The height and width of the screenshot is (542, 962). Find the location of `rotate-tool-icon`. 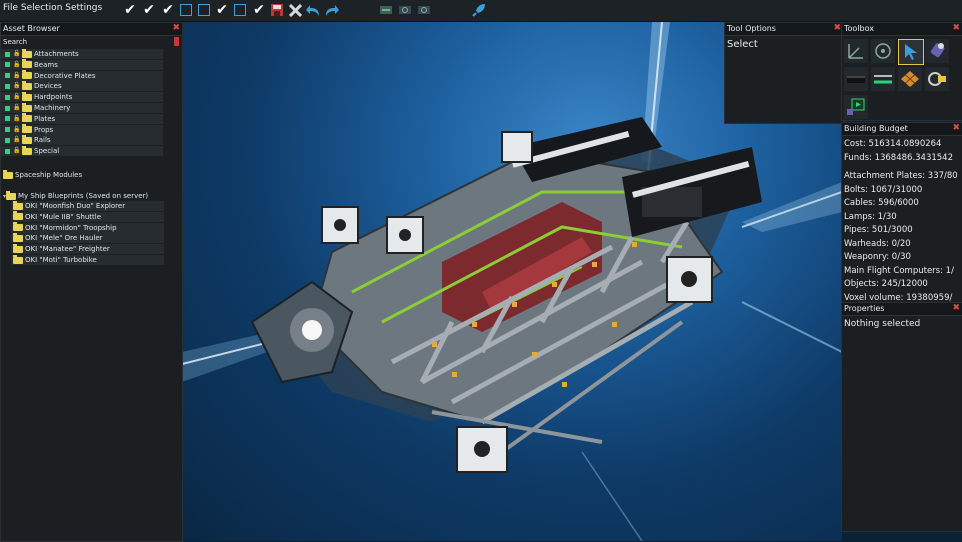

rotate-tool-icon is located at coordinates (883, 51).